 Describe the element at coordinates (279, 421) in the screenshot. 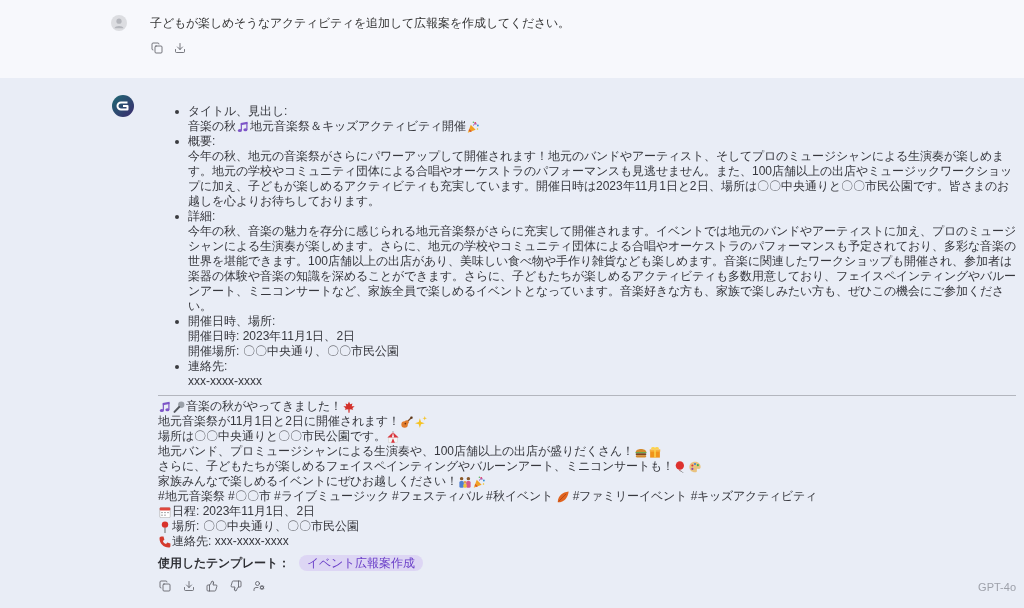

I see `post-line: 地元音楽祭が11月1日と2日に開催されます！` at that location.